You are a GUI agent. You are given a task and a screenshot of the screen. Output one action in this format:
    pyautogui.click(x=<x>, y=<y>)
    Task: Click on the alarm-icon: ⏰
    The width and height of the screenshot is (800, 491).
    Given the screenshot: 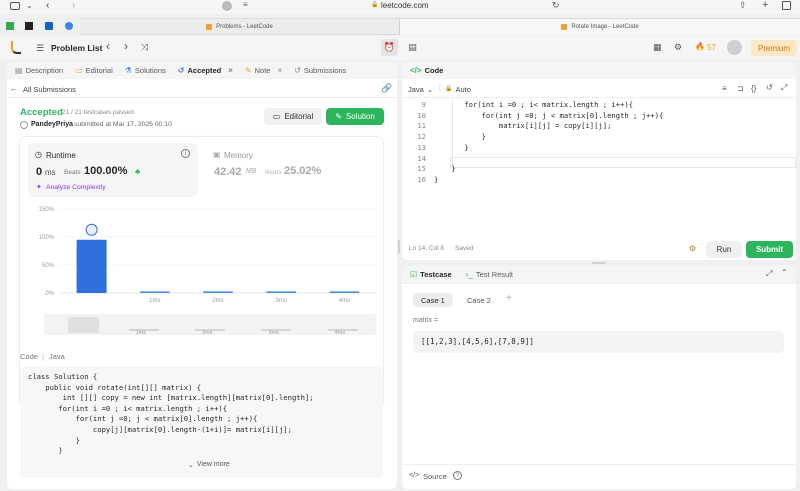 What is the action you would take?
    pyautogui.click(x=389, y=47)
    